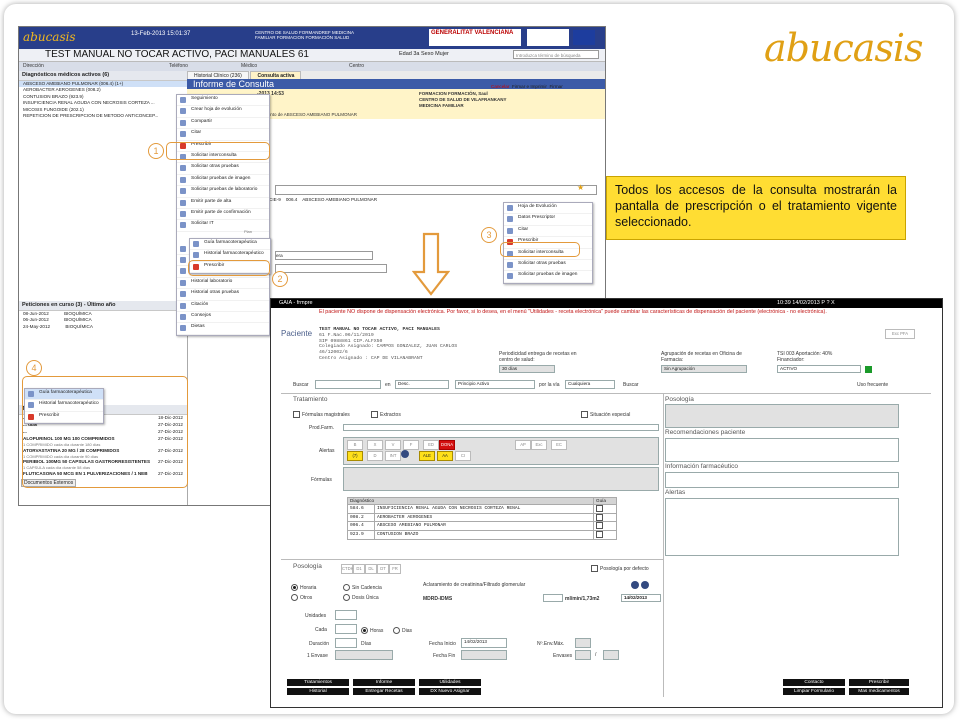 The width and height of the screenshot is (960, 720). I want to click on principio-select: Principio Activo, so click(495, 384).